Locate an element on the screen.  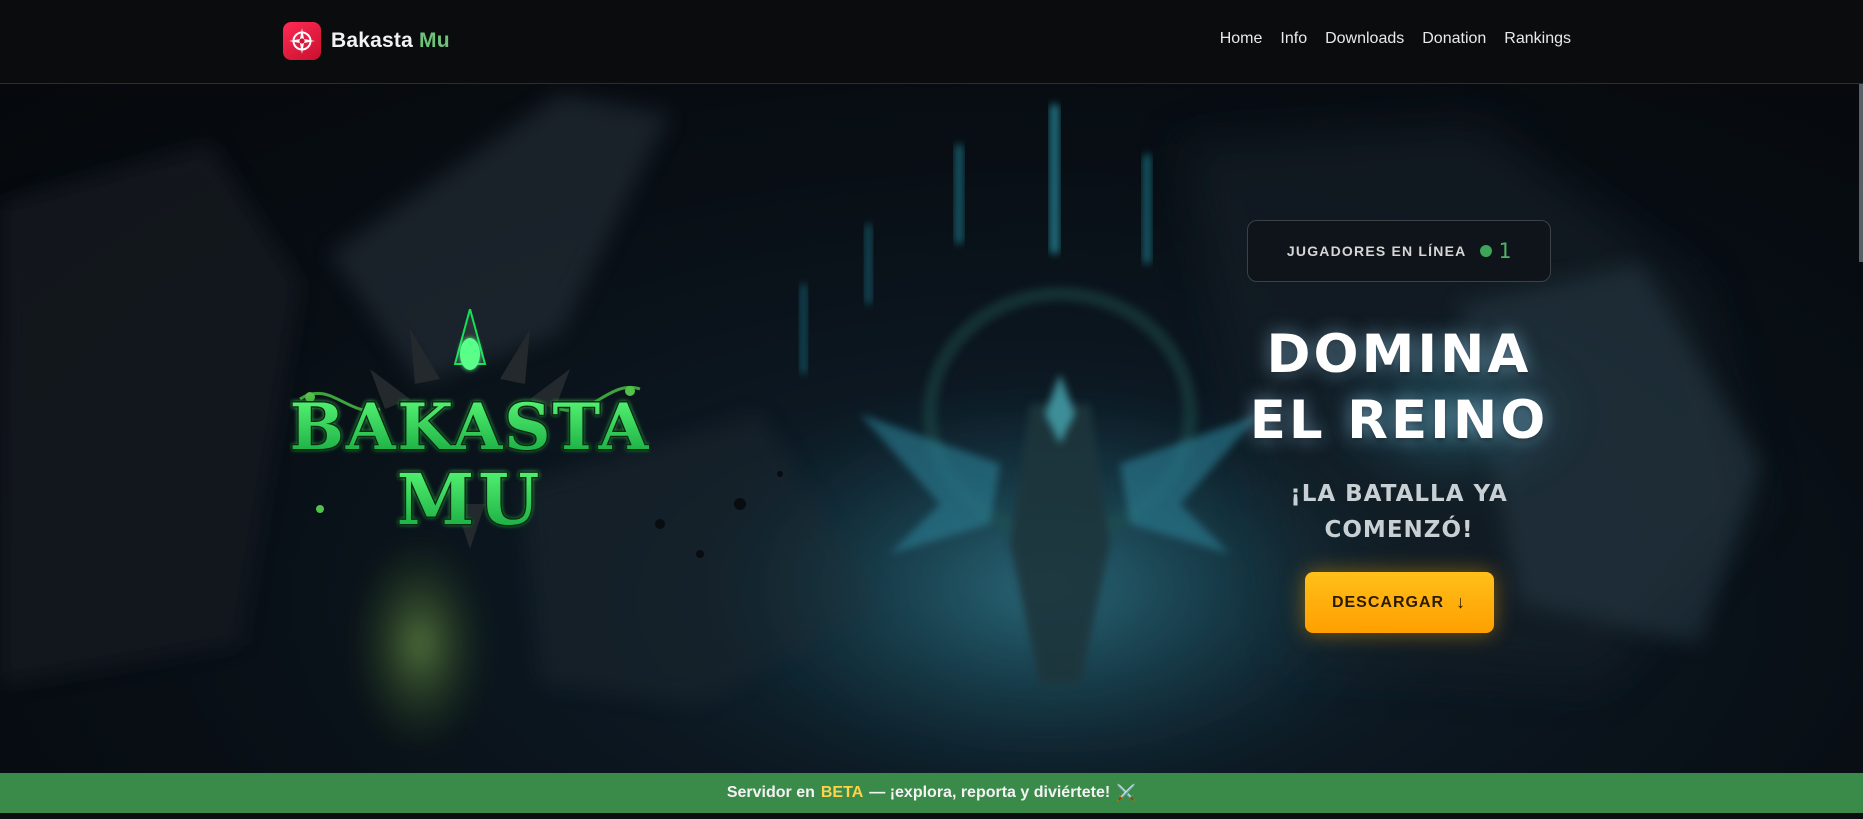
brand-link: Bakasta Mu is located at coordinates (366, 41).